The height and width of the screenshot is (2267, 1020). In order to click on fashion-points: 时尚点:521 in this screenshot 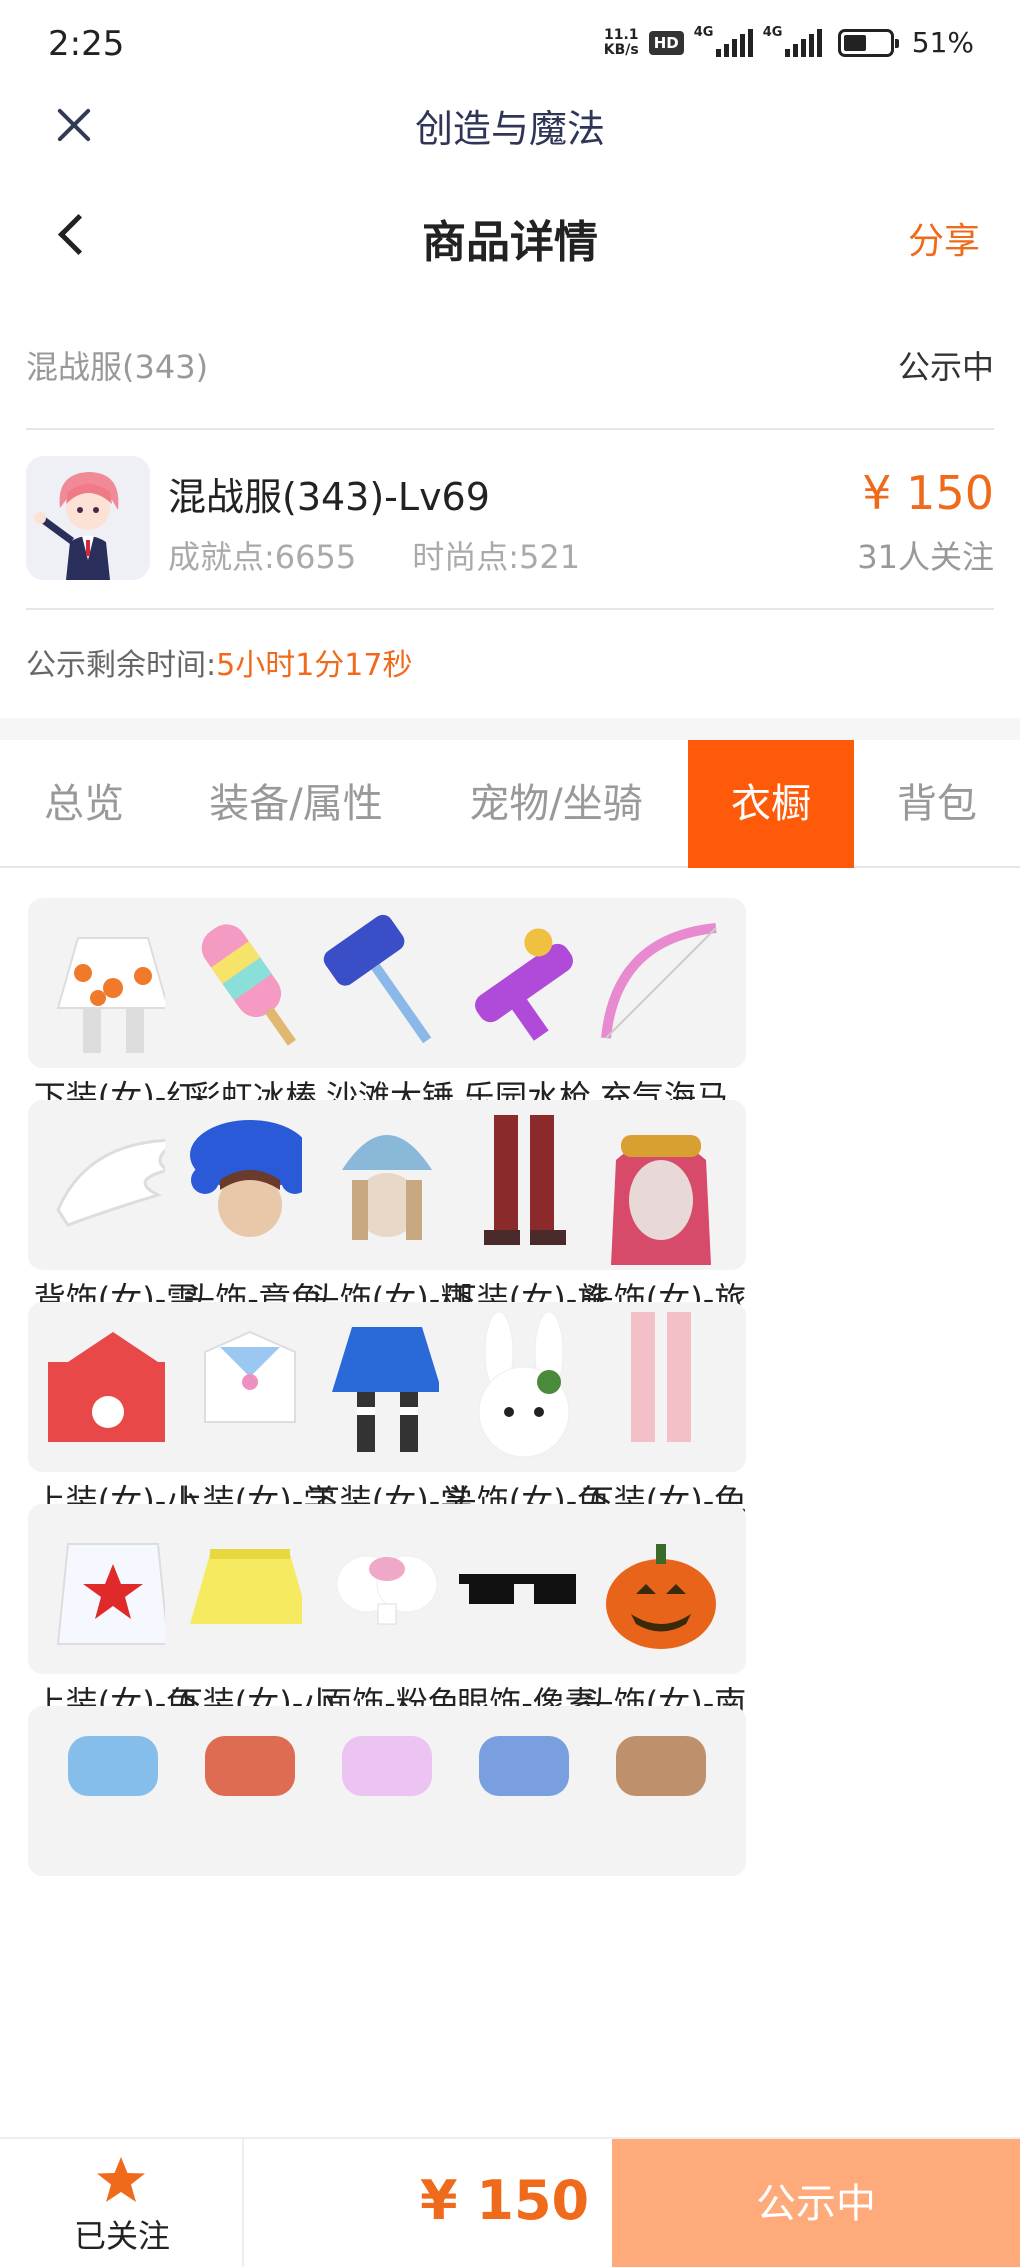, I will do `click(496, 557)`.